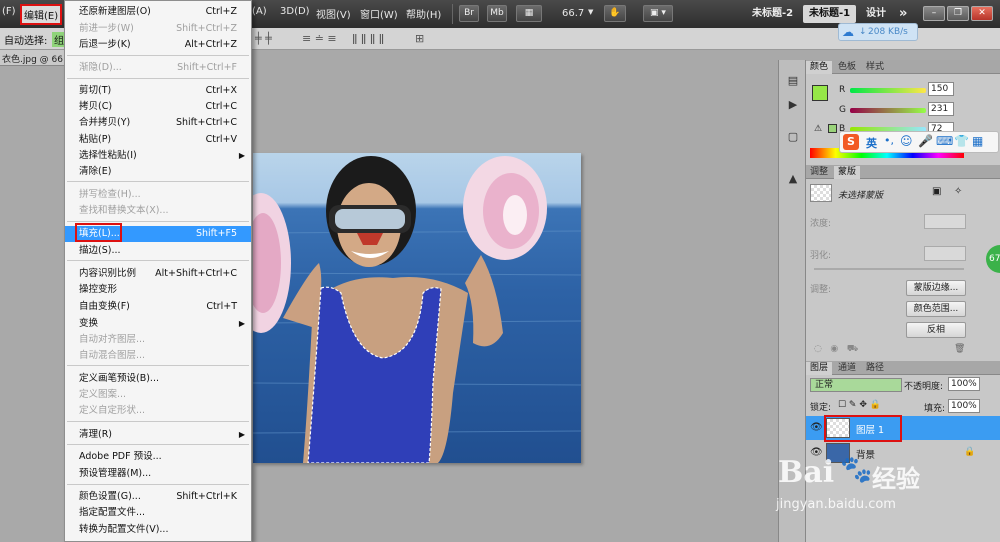 Image resolution: width=1000 pixels, height=542 pixels. What do you see at coordinates (95, 139) in the screenshot?
I see `menu-item-label: 粘贴(P)` at bounding box center [95, 139].